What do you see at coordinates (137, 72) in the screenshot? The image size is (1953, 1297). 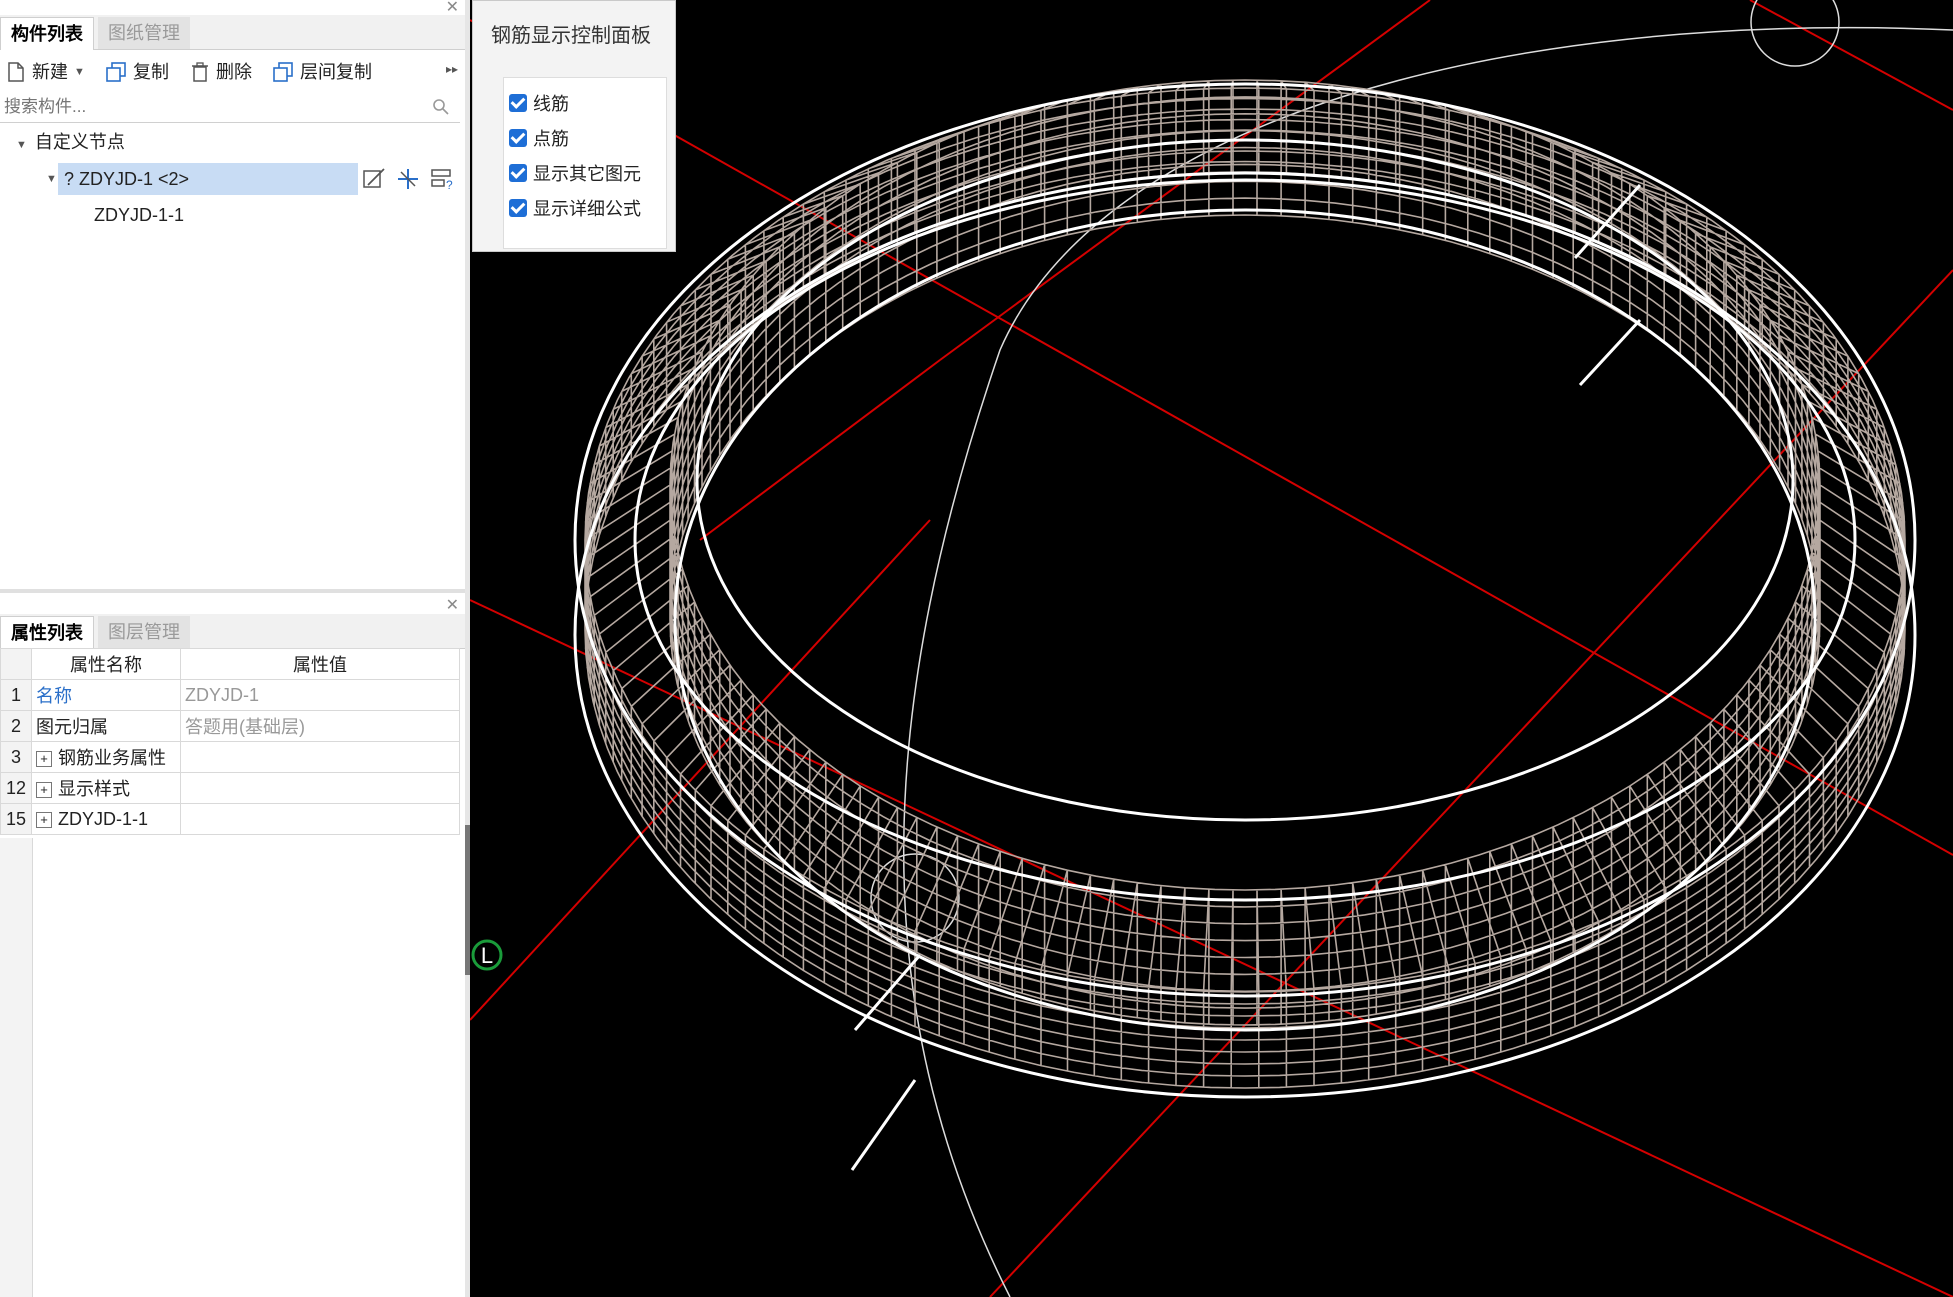 I see `copy-button: 复制` at bounding box center [137, 72].